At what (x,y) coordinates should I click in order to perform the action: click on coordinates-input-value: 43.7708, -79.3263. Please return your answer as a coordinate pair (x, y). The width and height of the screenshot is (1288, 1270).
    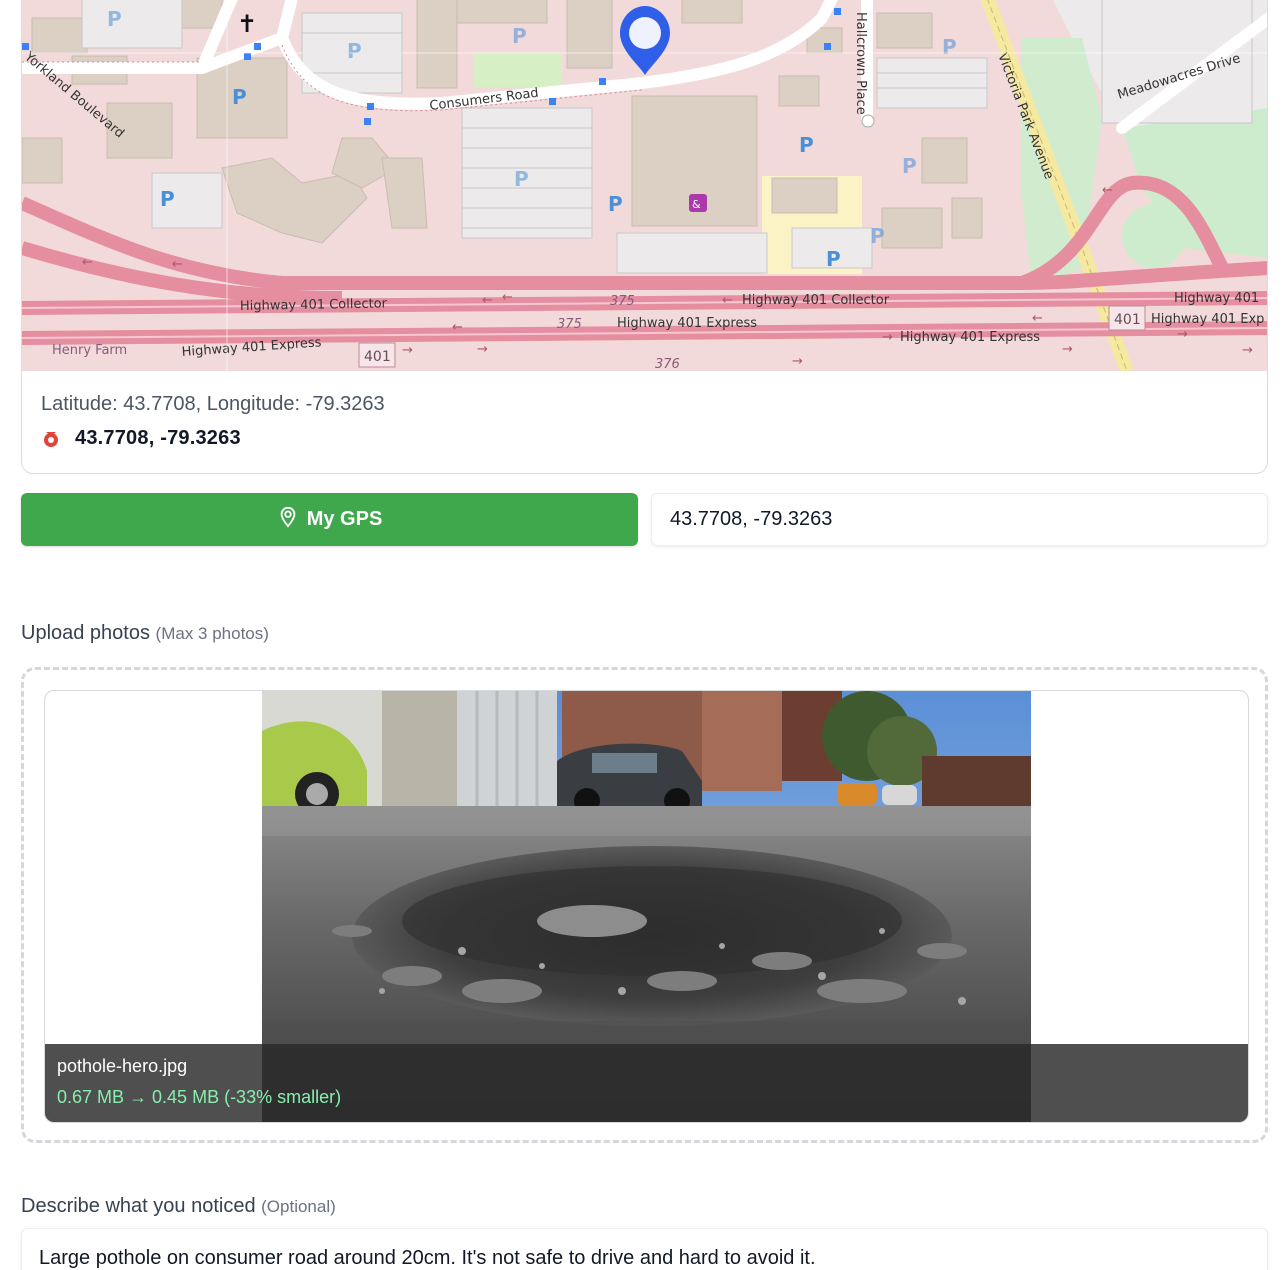
    Looking at the image, I should click on (751, 519).